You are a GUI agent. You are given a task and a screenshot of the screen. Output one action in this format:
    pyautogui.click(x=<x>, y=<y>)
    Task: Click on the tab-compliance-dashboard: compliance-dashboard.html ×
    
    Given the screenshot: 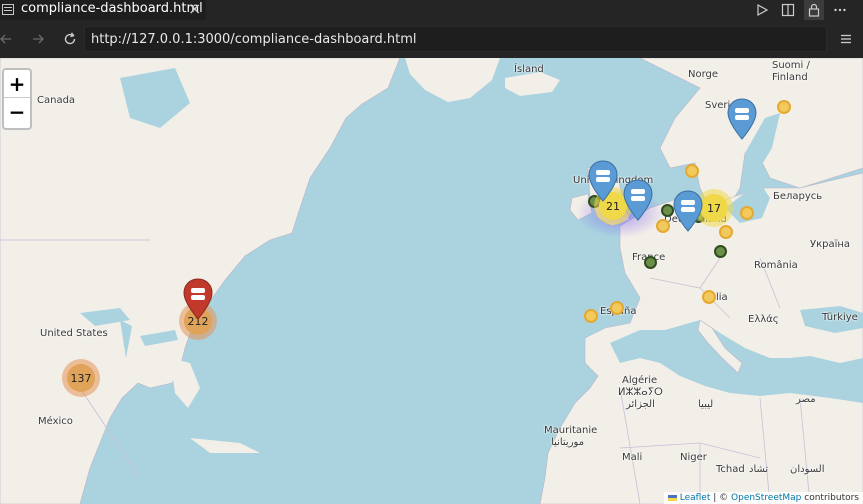 What is the action you would take?
    pyautogui.click(x=103, y=10)
    